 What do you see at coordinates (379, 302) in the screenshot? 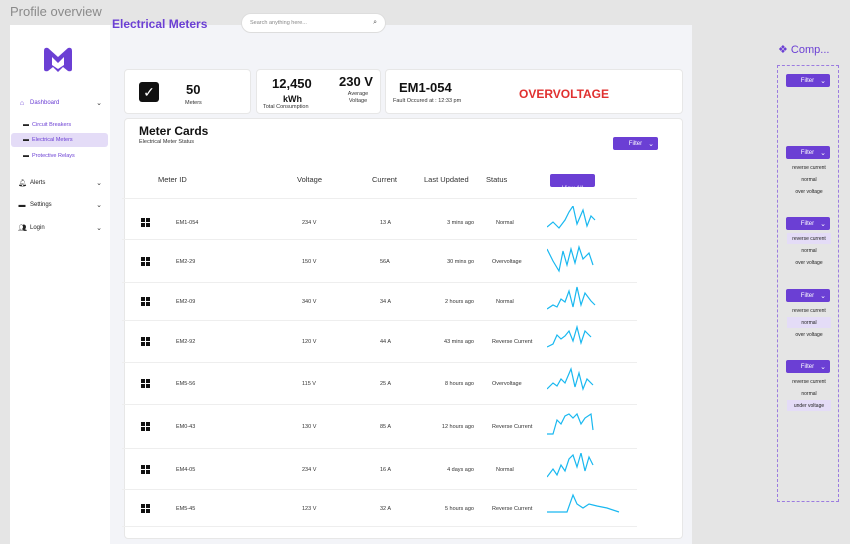
I see `table-row: EM2-09 340 V 34 A 2 hours ago Normal` at bounding box center [379, 302].